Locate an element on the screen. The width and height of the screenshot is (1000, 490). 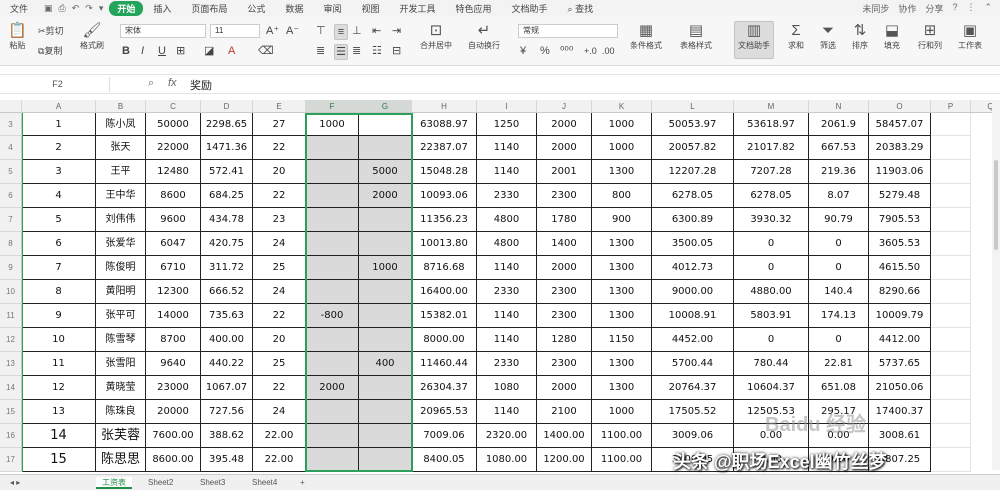
table-cell: 12207.28 is located at coordinates (693, 172).